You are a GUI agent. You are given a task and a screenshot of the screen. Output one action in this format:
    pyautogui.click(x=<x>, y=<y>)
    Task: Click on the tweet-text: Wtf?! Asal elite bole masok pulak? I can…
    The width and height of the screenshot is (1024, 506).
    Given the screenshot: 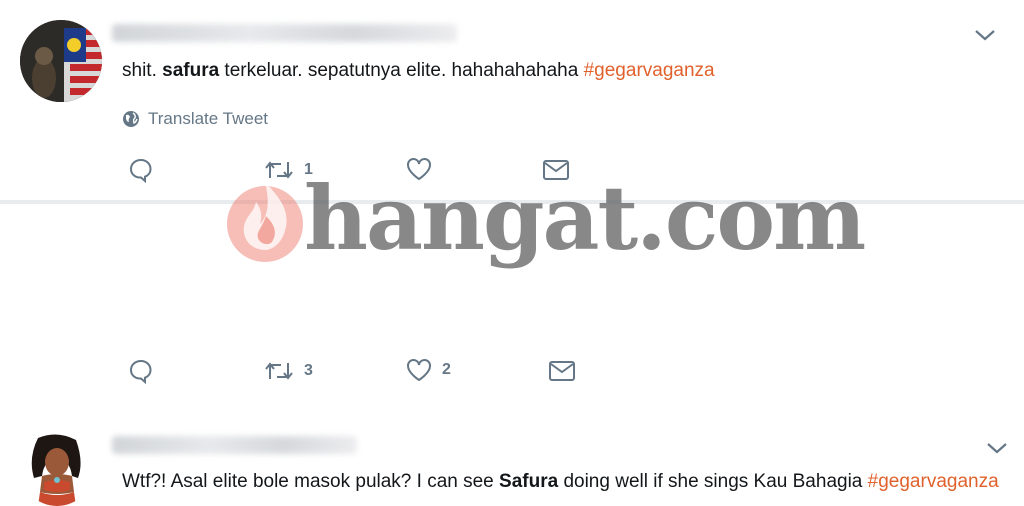 What is the action you would take?
    pyautogui.click(x=560, y=481)
    